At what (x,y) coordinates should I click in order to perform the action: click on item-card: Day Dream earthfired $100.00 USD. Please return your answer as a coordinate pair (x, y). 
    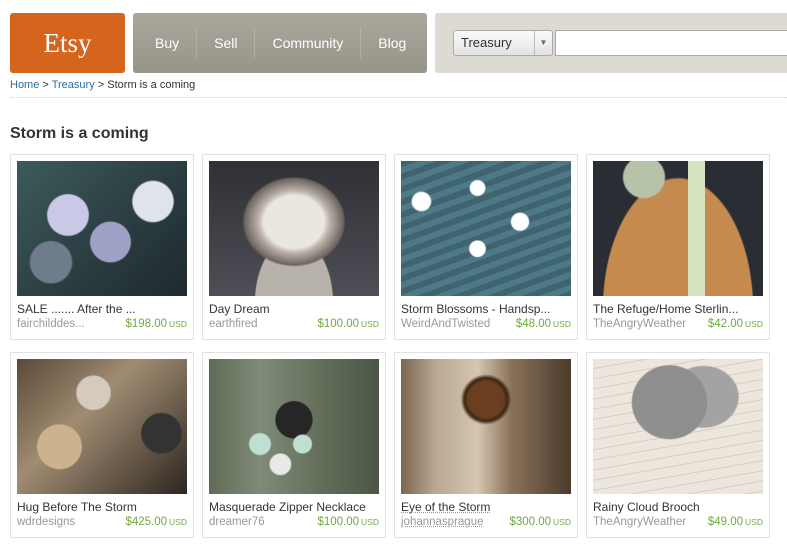
    Looking at the image, I should click on (294, 247).